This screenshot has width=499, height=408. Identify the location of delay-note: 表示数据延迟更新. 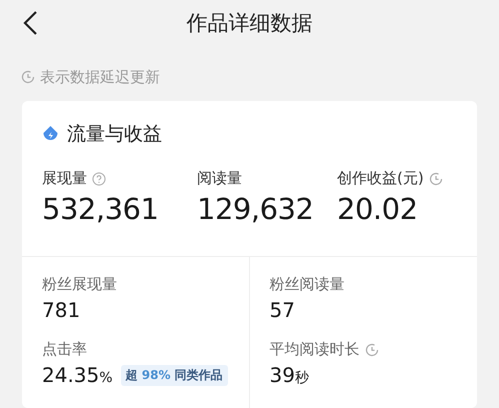
(100, 77).